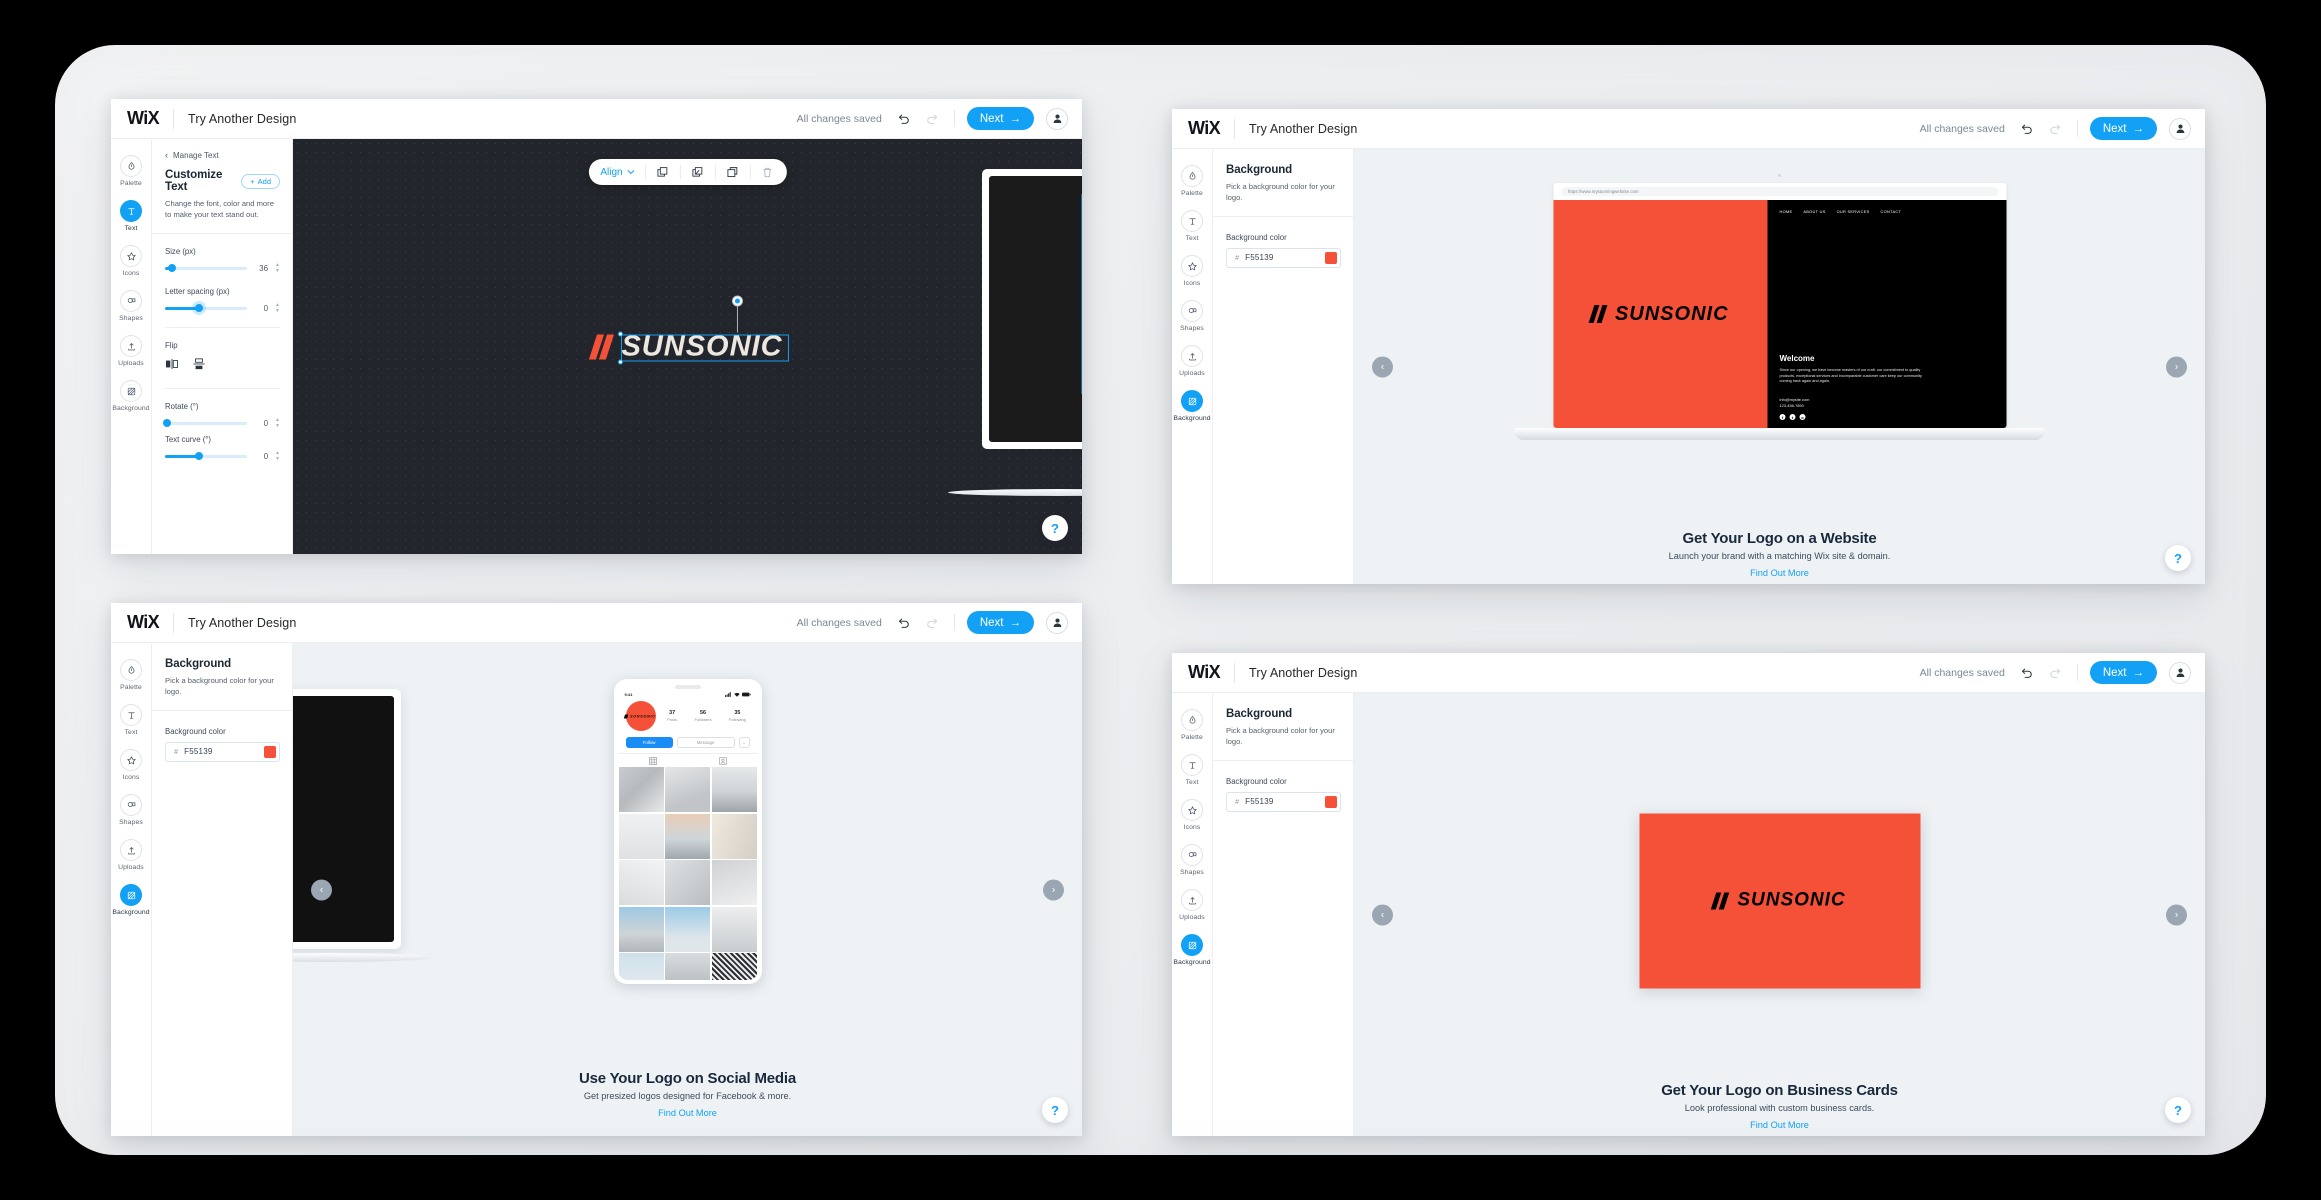  What do you see at coordinates (1891, 211) in the screenshot?
I see `nav-item: CONTACT` at bounding box center [1891, 211].